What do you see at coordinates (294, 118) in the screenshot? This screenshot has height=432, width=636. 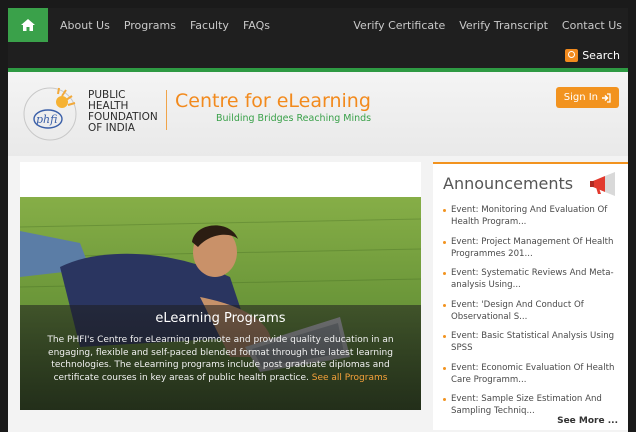 I see `site-tagline: Building Bridges Reaching Minds` at bounding box center [294, 118].